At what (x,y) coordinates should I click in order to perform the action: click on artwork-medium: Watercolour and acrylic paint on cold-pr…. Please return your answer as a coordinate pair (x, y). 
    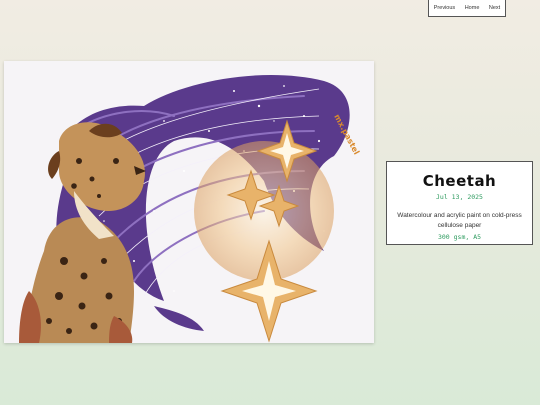
    Looking at the image, I should click on (459, 220).